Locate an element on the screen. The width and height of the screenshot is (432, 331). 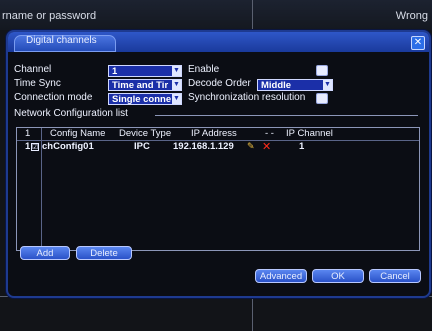
time-sync-select-value: Time and Tir is located at coordinates (140, 85).